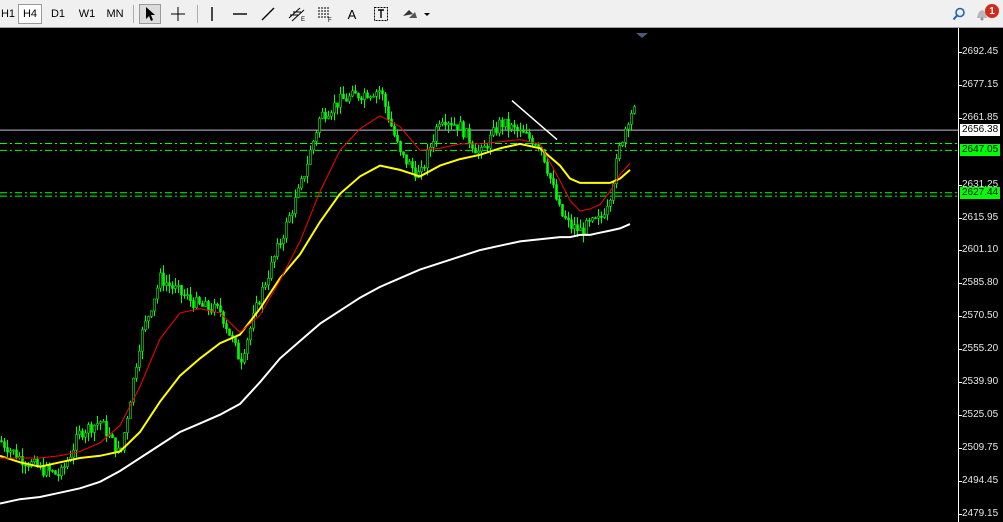 This screenshot has height=522, width=1003. Describe the element at coordinates (58, 14) in the screenshot. I see `timeframe-d1: D1` at that location.